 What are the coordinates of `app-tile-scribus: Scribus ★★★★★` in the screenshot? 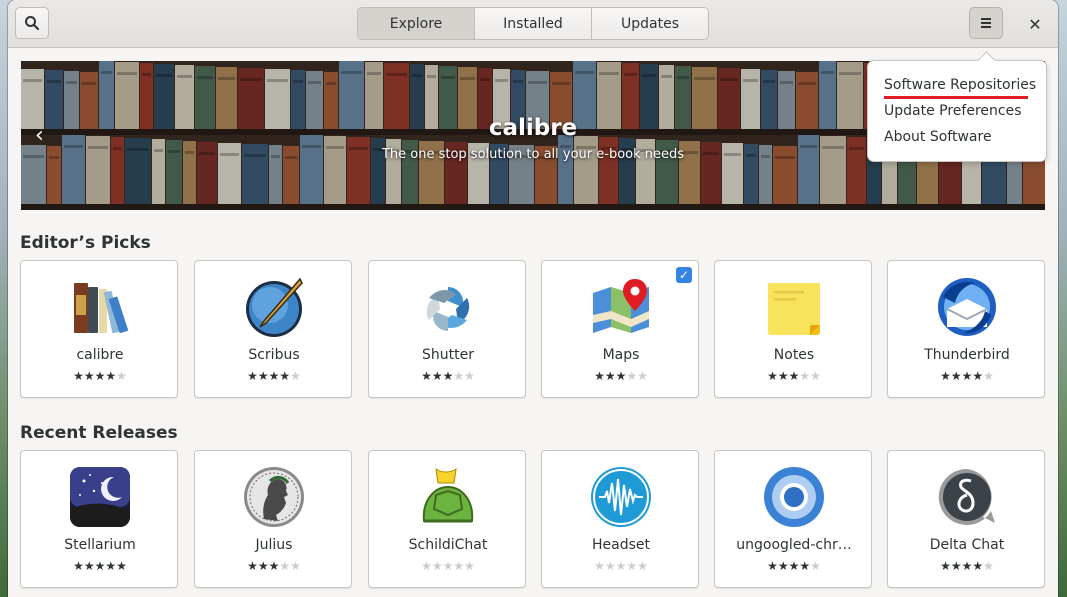 It's located at (273, 329).